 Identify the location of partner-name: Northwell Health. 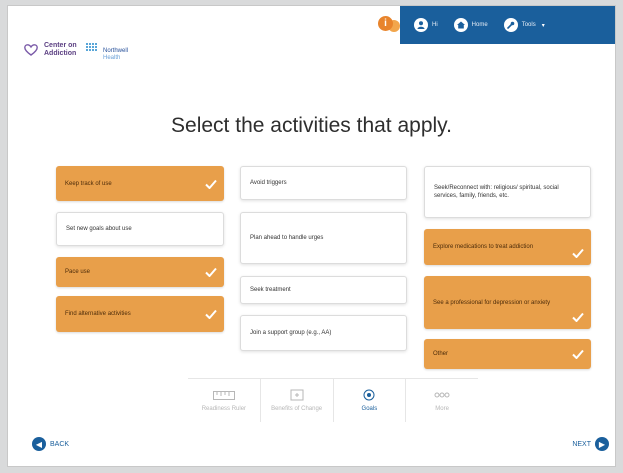
(116, 54).